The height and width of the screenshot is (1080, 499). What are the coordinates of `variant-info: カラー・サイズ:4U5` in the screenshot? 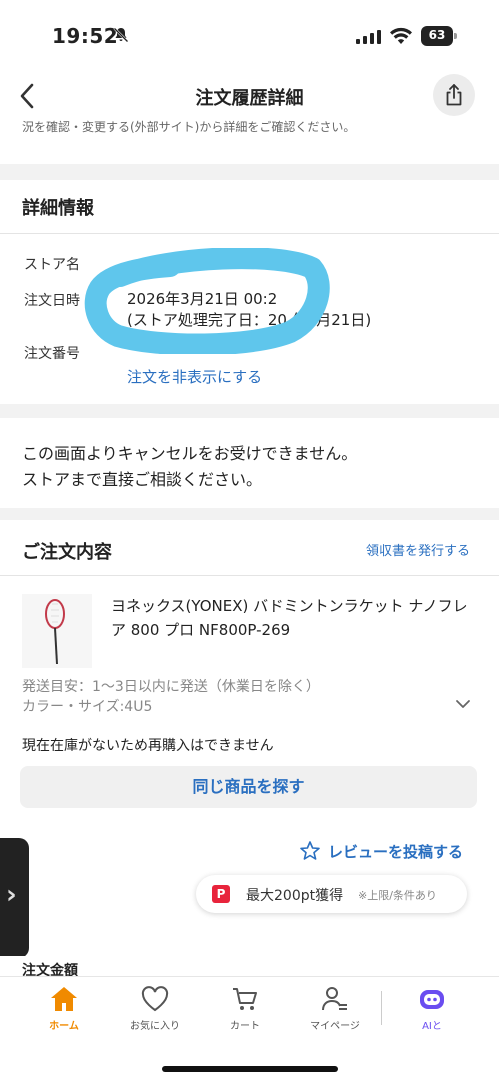 It's located at (87, 707).